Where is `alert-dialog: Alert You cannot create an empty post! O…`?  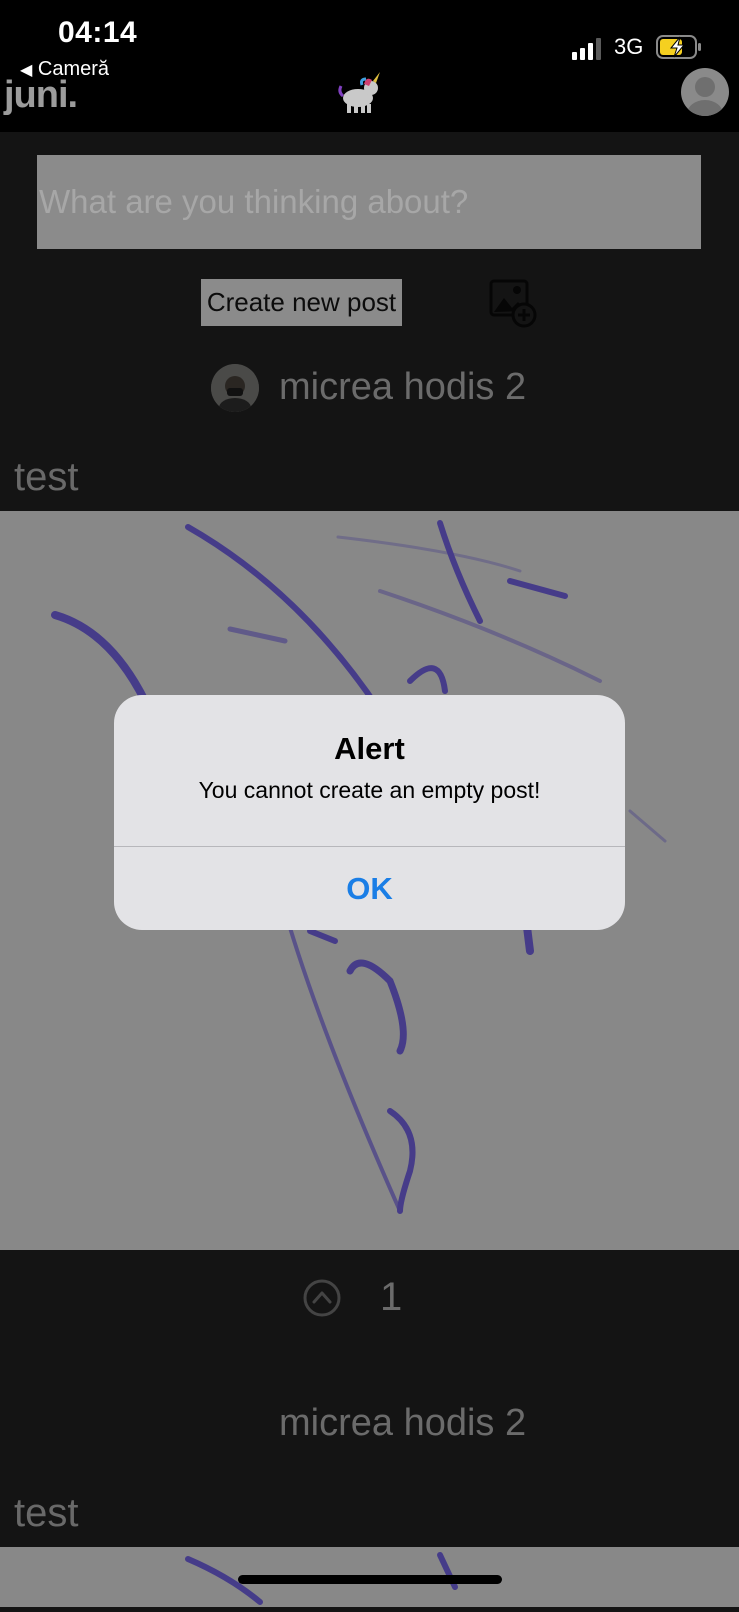 alert-dialog: Alert You cannot create an empty post! O… is located at coordinates (369, 812).